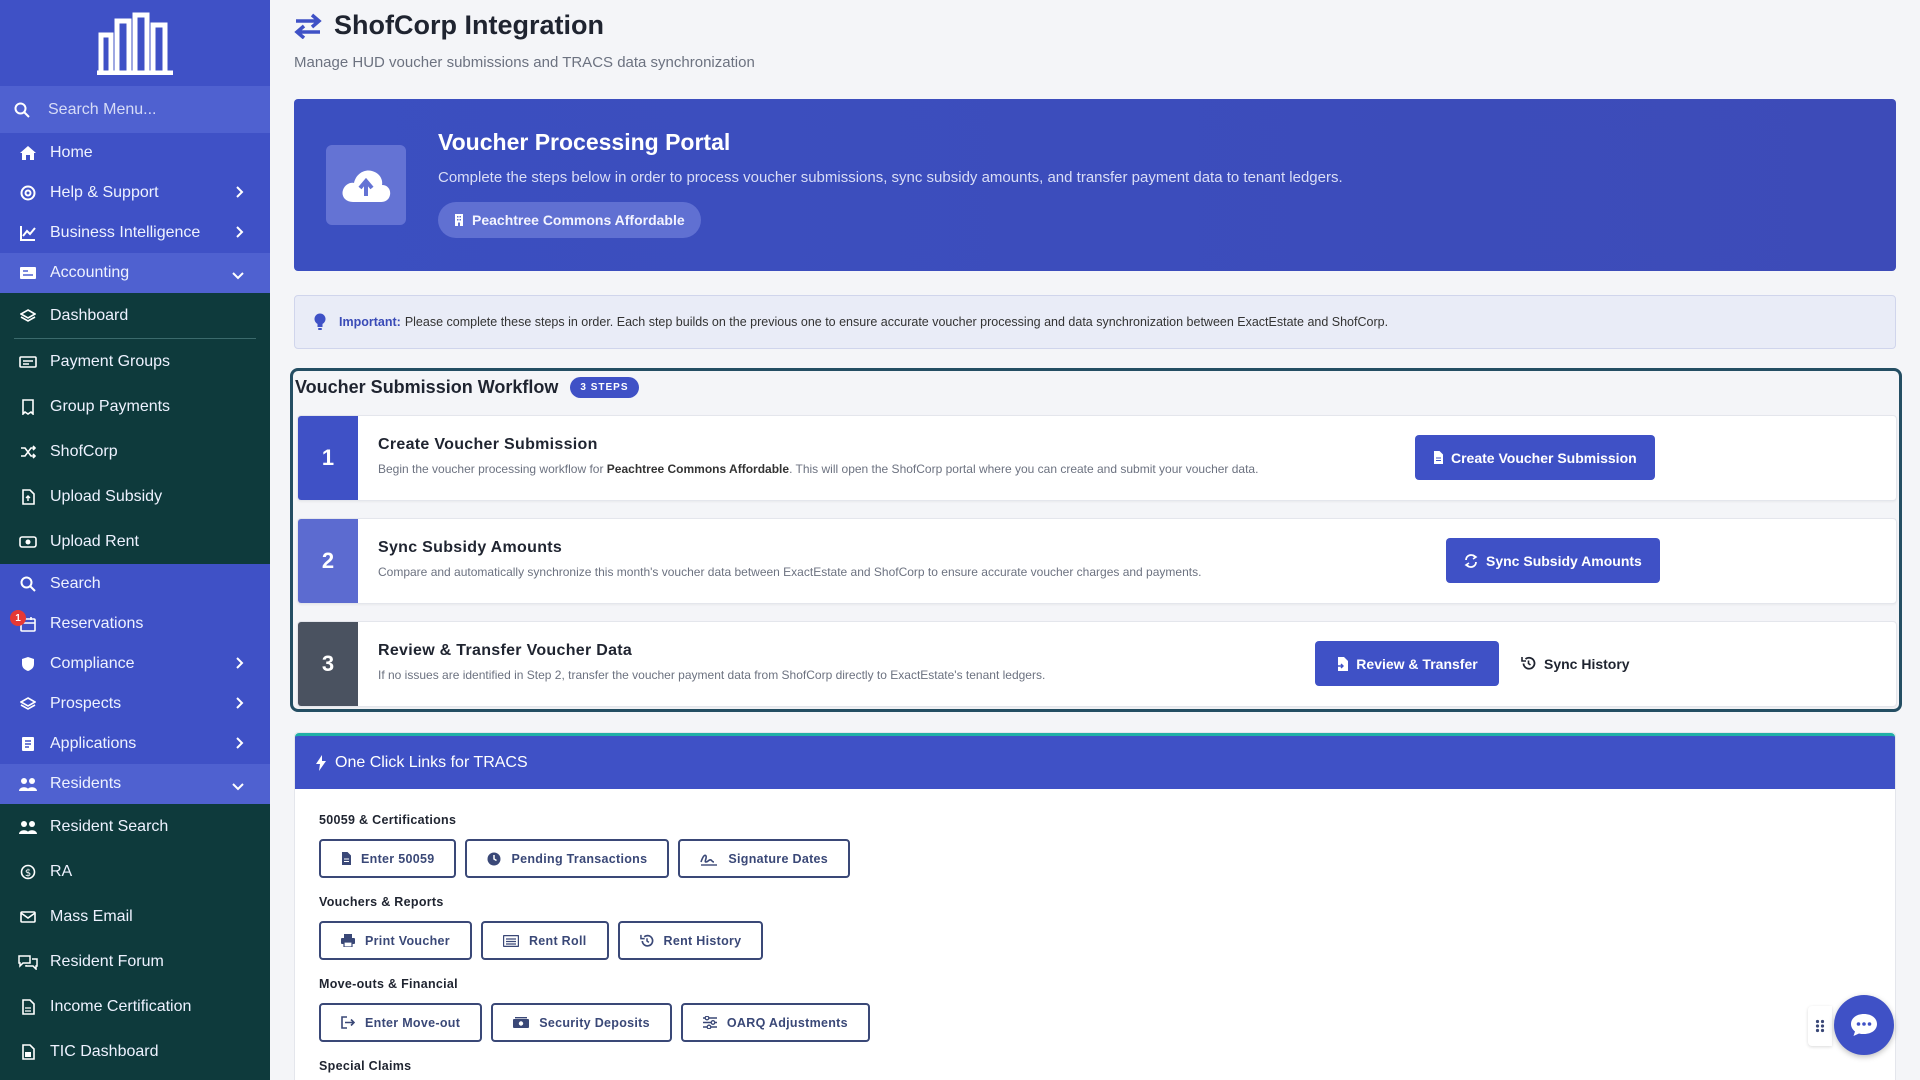 The image size is (1920, 1080). I want to click on sidebar-item-label: Upload Rent, so click(94, 541).